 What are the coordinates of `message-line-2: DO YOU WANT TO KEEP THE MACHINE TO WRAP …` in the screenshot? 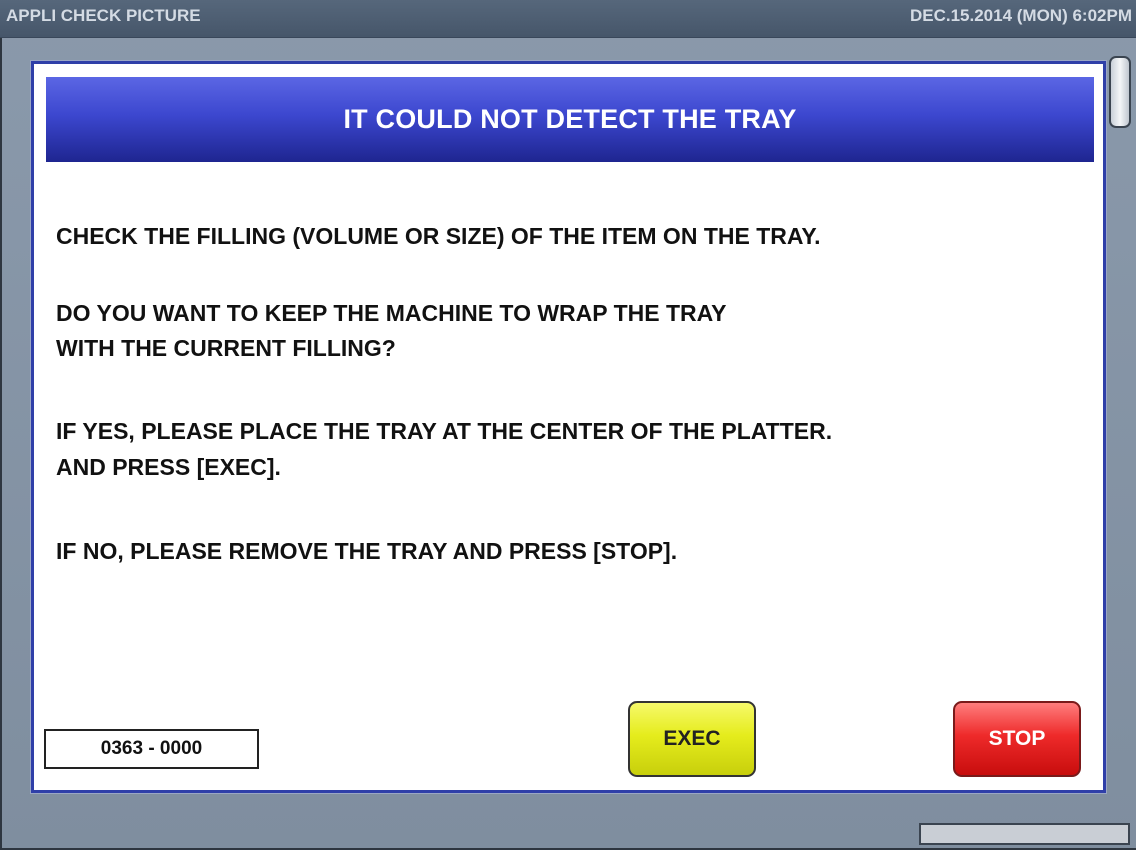 It's located at (391, 313).